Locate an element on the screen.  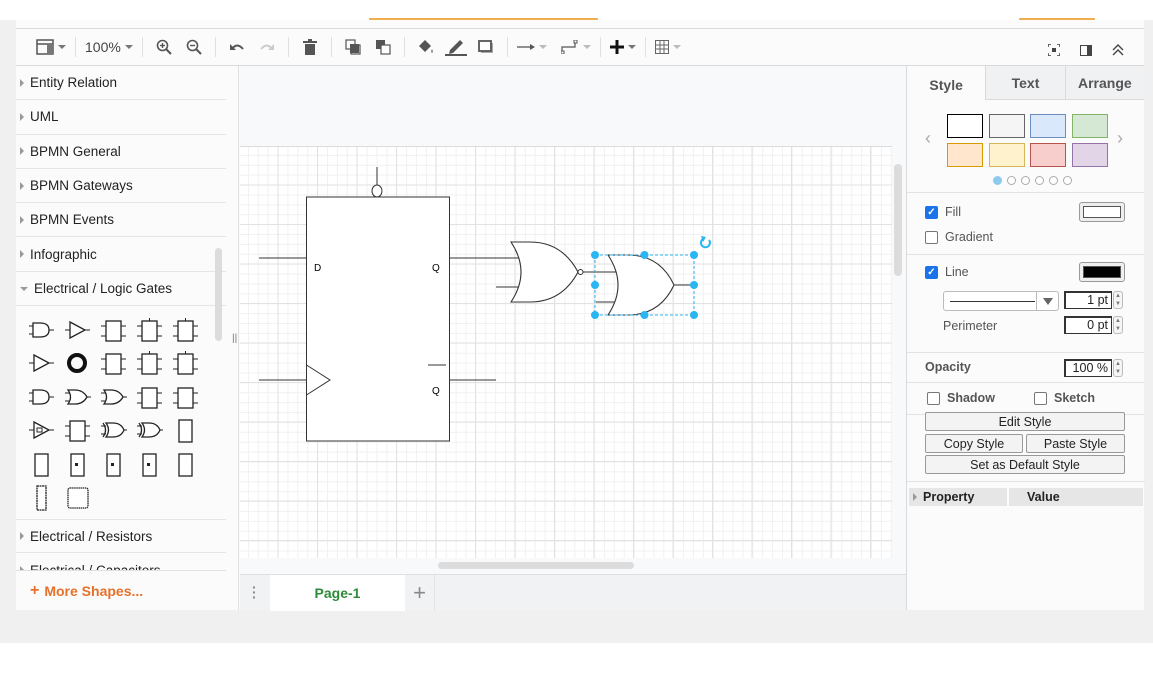
chevron-right-icon: › is located at coordinates (1120, 138).